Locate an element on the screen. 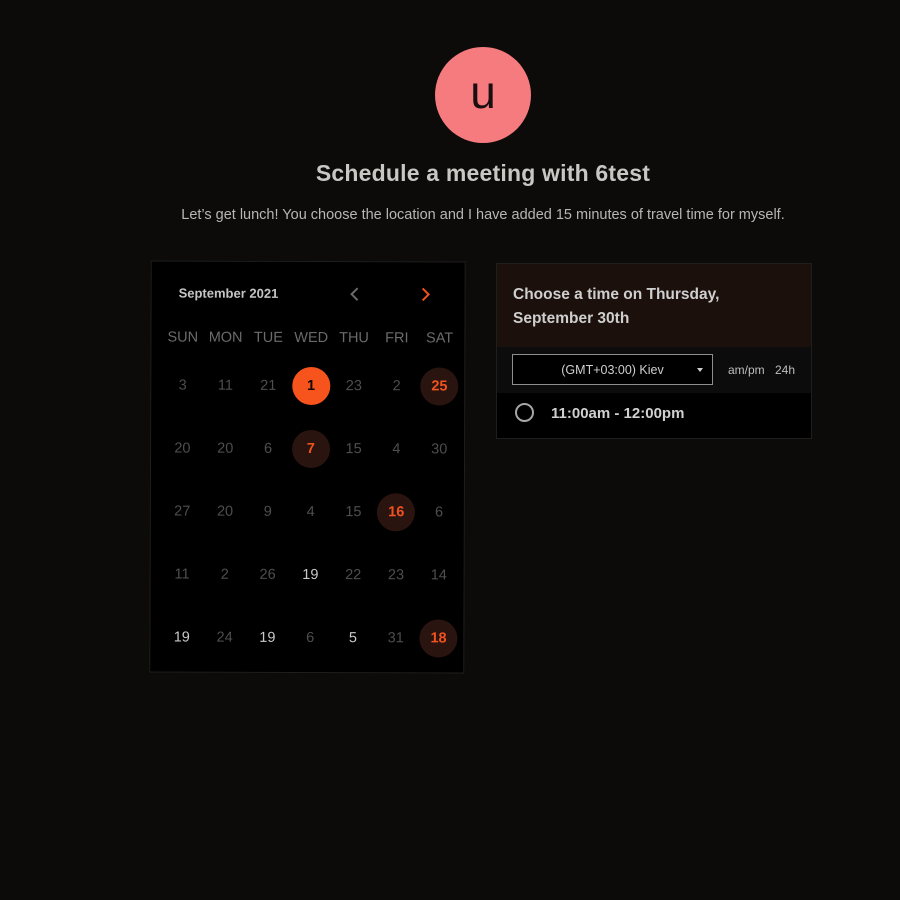 The height and width of the screenshot is (900, 900). weekday-label: TUE is located at coordinates (268, 337).